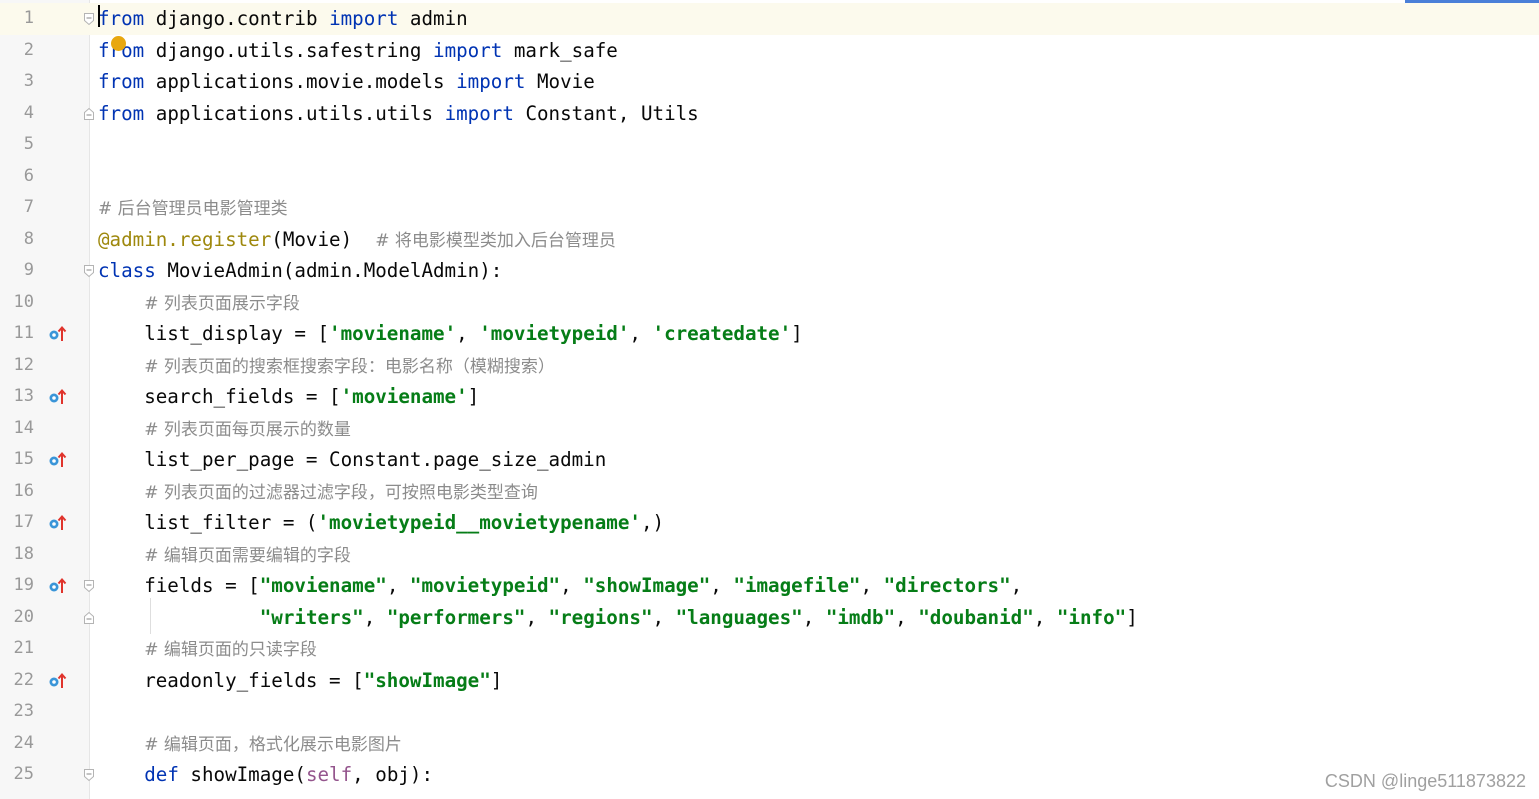 The width and height of the screenshot is (1539, 799). What do you see at coordinates (17, 177) in the screenshot?
I see `line-number: 6` at bounding box center [17, 177].